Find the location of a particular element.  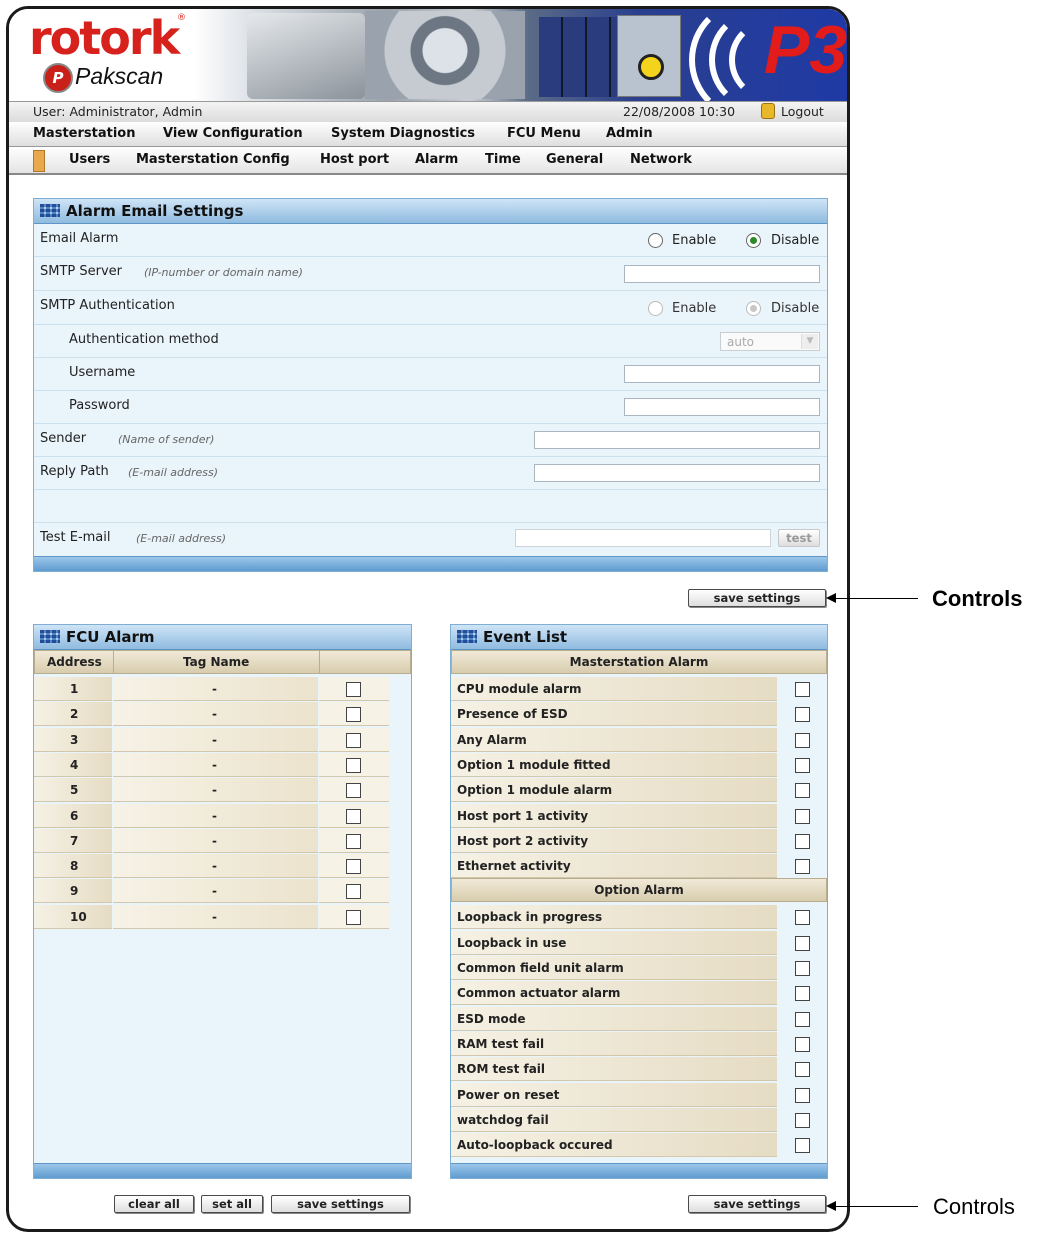

submenu-item-general: General is located at coordinates (574, 159).